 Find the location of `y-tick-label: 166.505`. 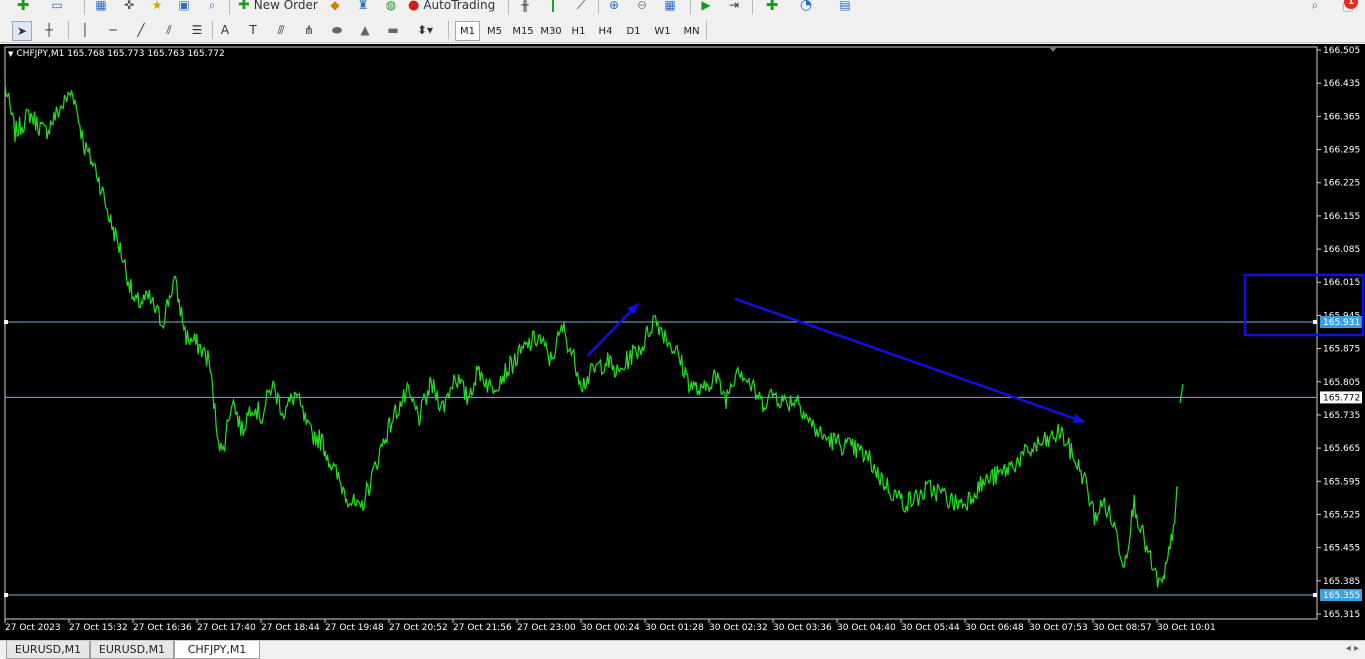

y-tick-label: 166.505 is located at coordinates (1341, 51).